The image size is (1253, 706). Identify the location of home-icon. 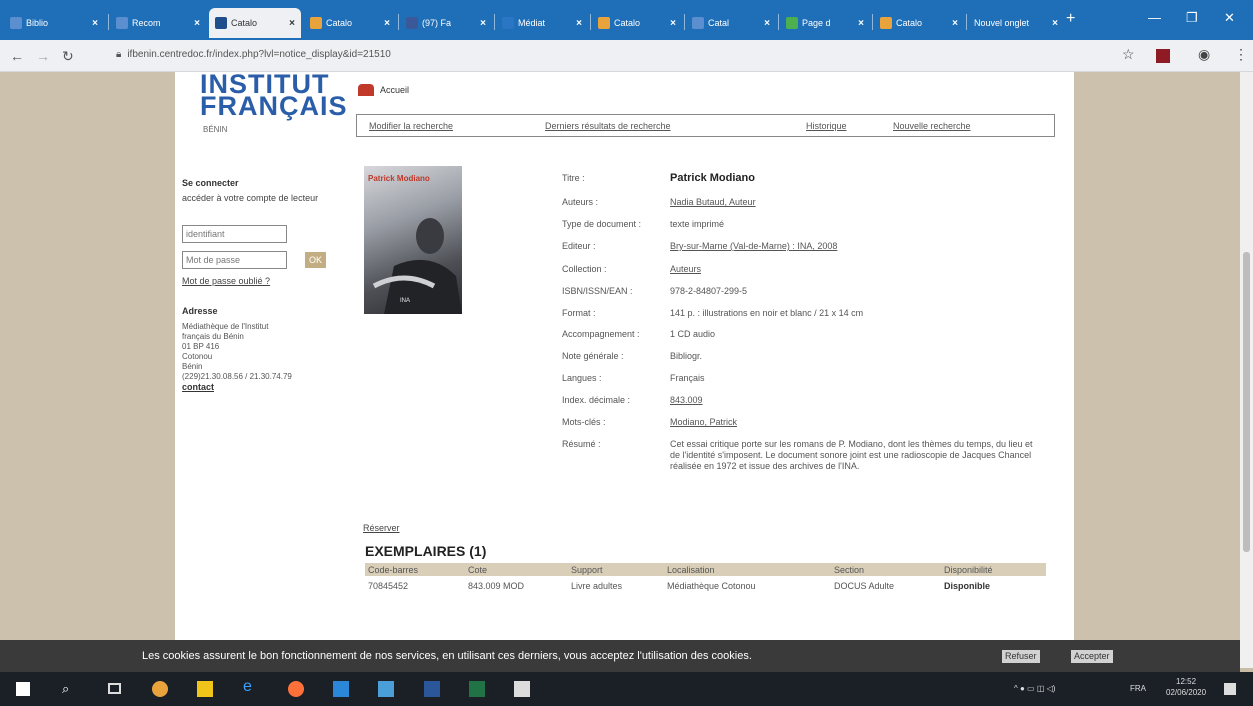
(366, 90).